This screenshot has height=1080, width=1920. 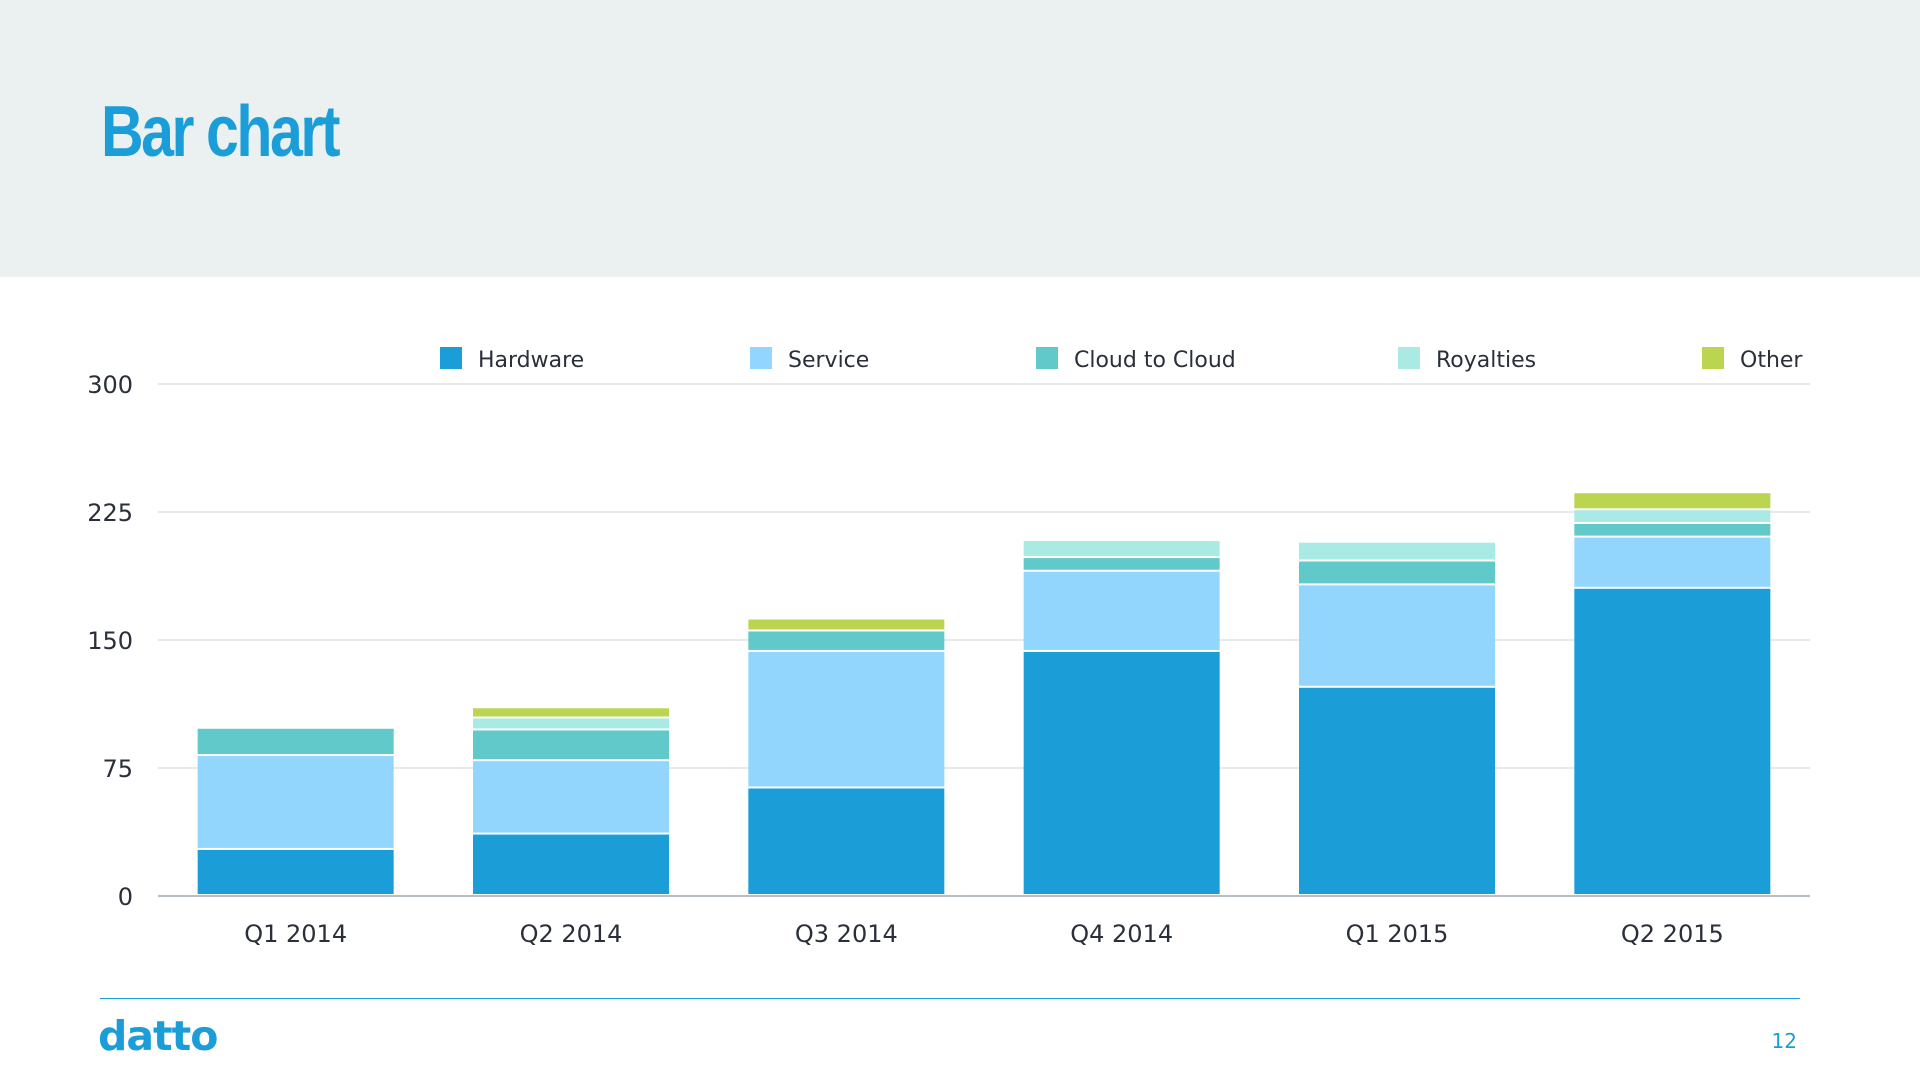 I want to click on x-tick-label: Q1 2015, so click(x=1397, y=934).